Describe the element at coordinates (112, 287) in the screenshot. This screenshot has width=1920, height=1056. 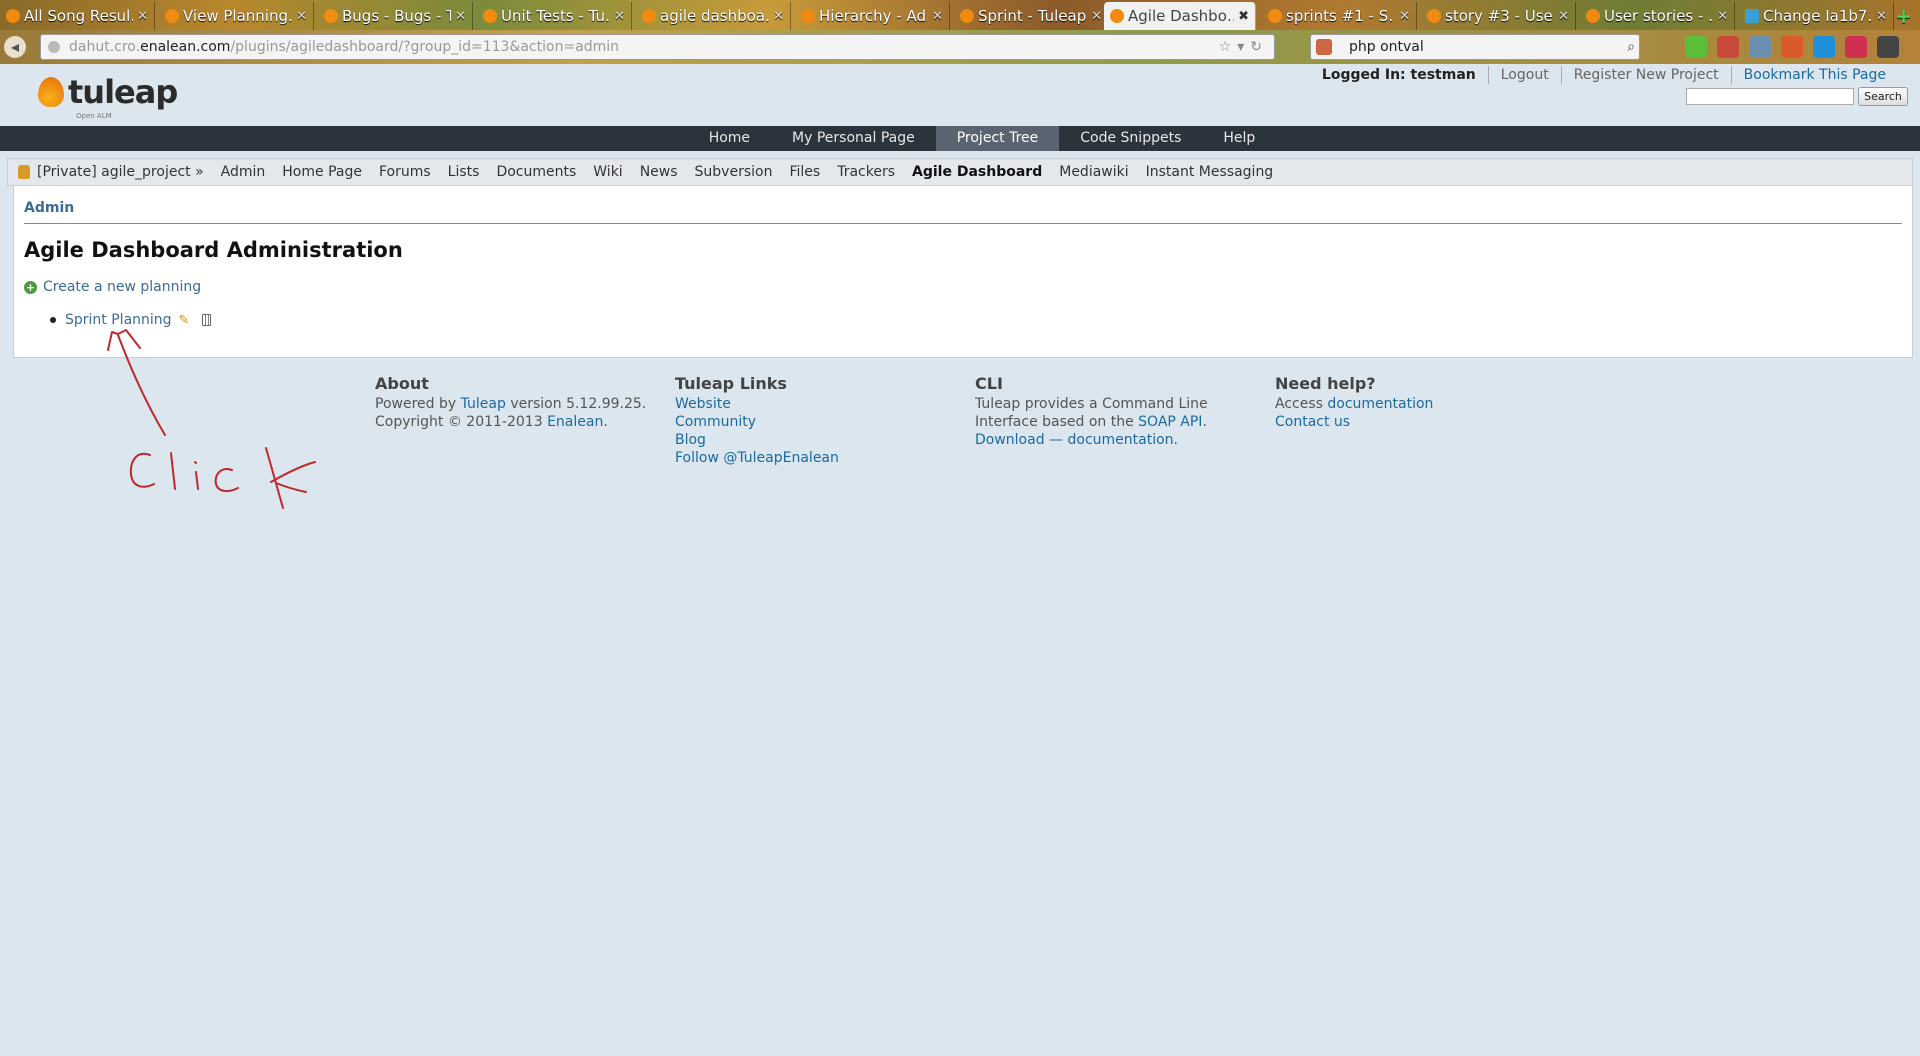
I see `create-planning-link: + Create a new planning` at that location.